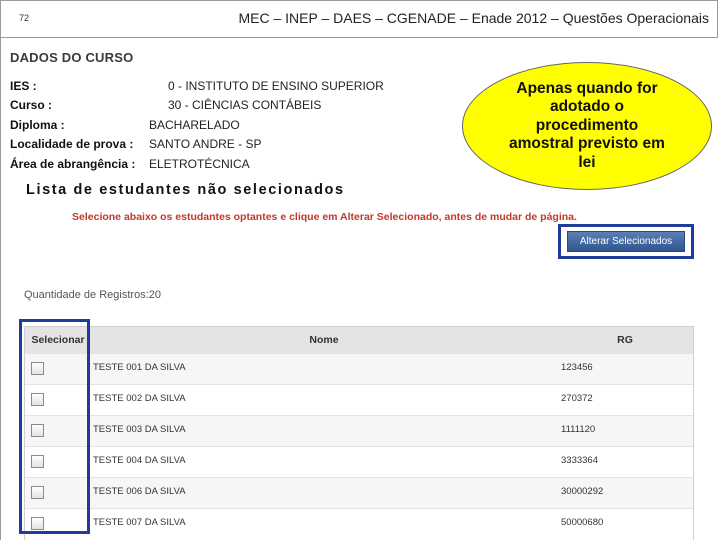 This screenshot has height=540, width=720. What do you see at coordinates (139, 429) in the screenshot?
I see `student-name: TESTE 003 DA SILVA` at bounding box center [139, 429].